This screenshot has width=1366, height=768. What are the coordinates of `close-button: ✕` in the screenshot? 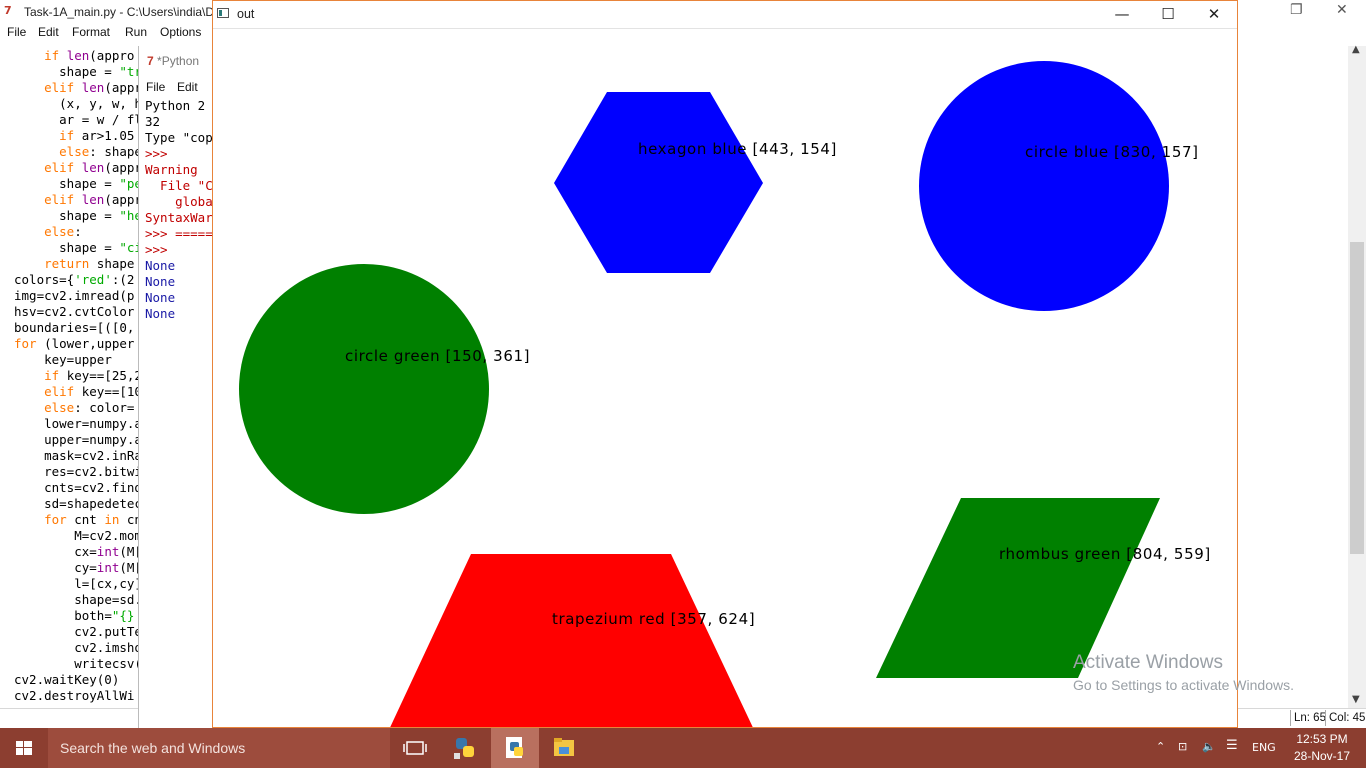 It's located at (1214, 14).